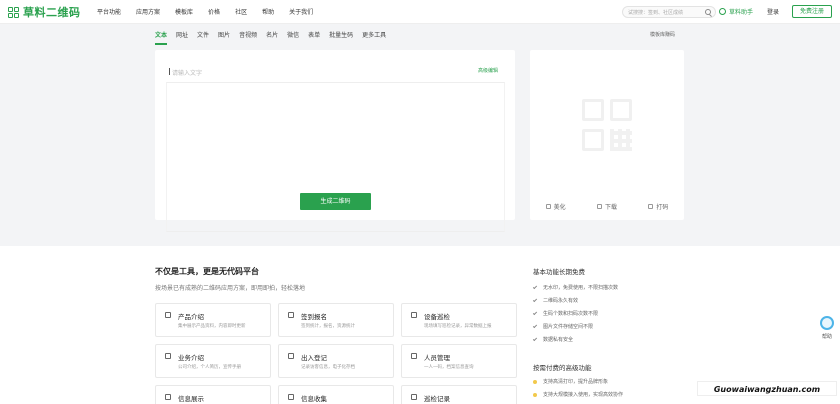  What do you see at coordinates (301, 11) in the screenshot?
I see `nav-item-about: 关于我们` at bounding box center [301, 11].